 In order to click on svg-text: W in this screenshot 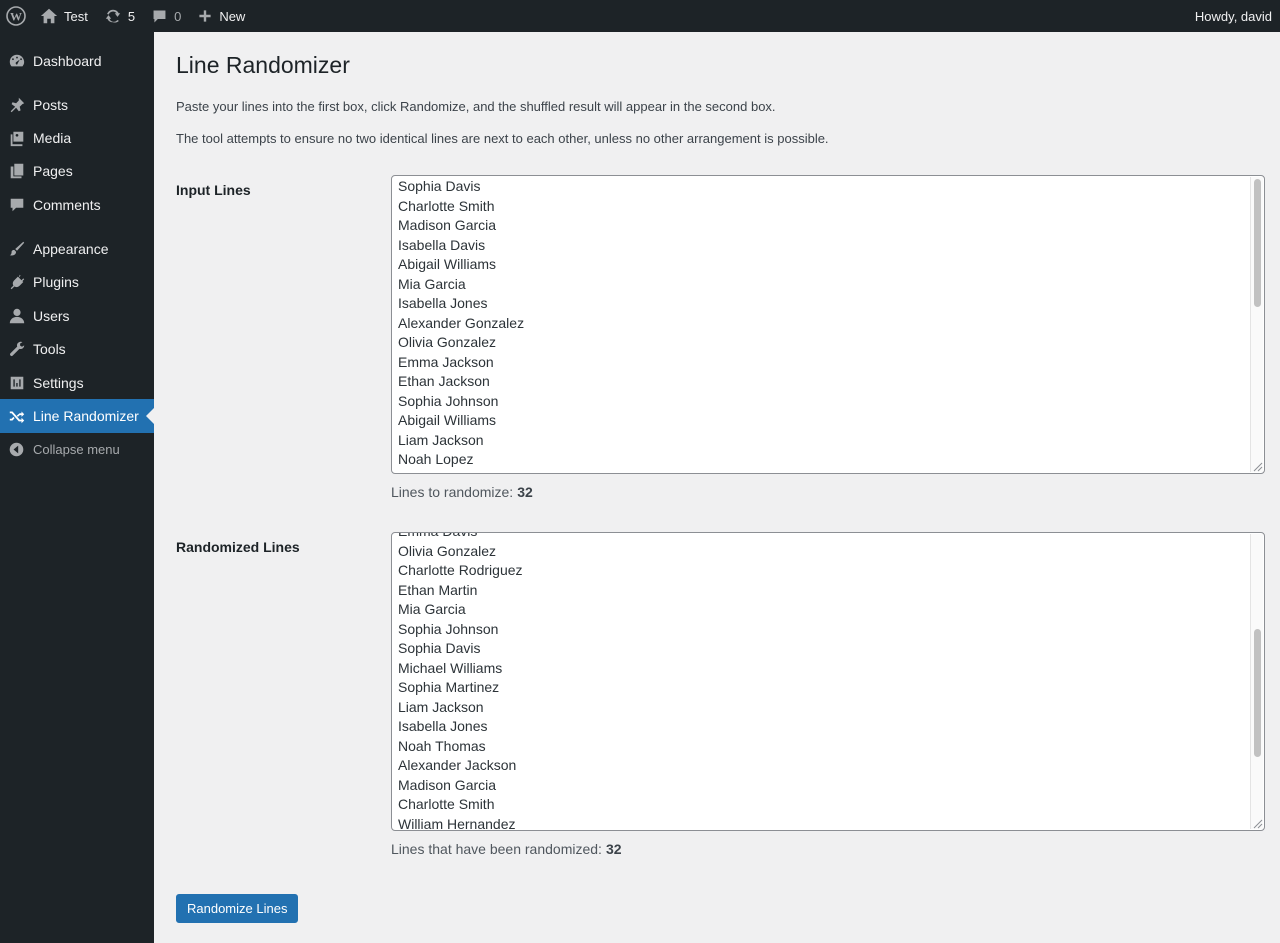, I will do `click(16, 17)`.